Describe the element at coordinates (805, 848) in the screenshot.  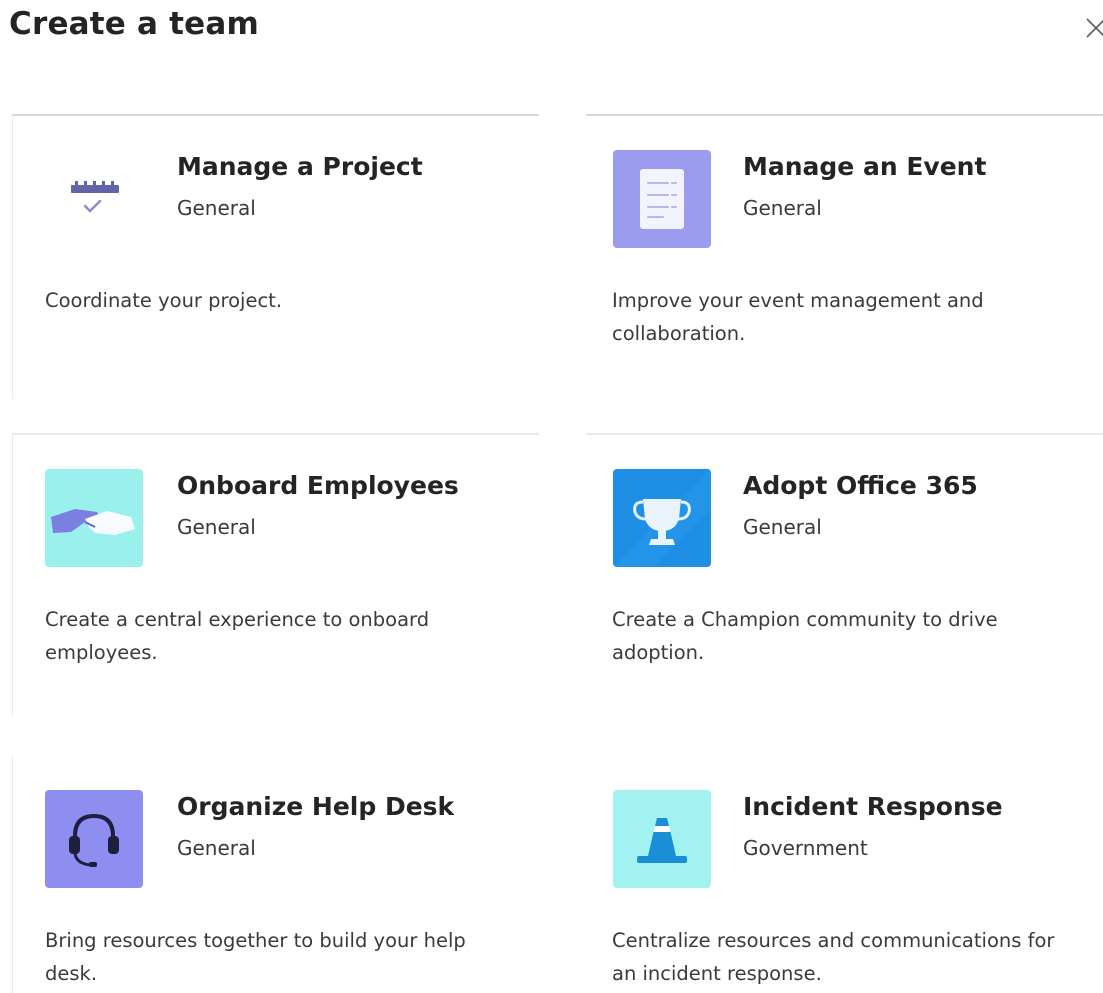
I see `template-category: Government` at that location.